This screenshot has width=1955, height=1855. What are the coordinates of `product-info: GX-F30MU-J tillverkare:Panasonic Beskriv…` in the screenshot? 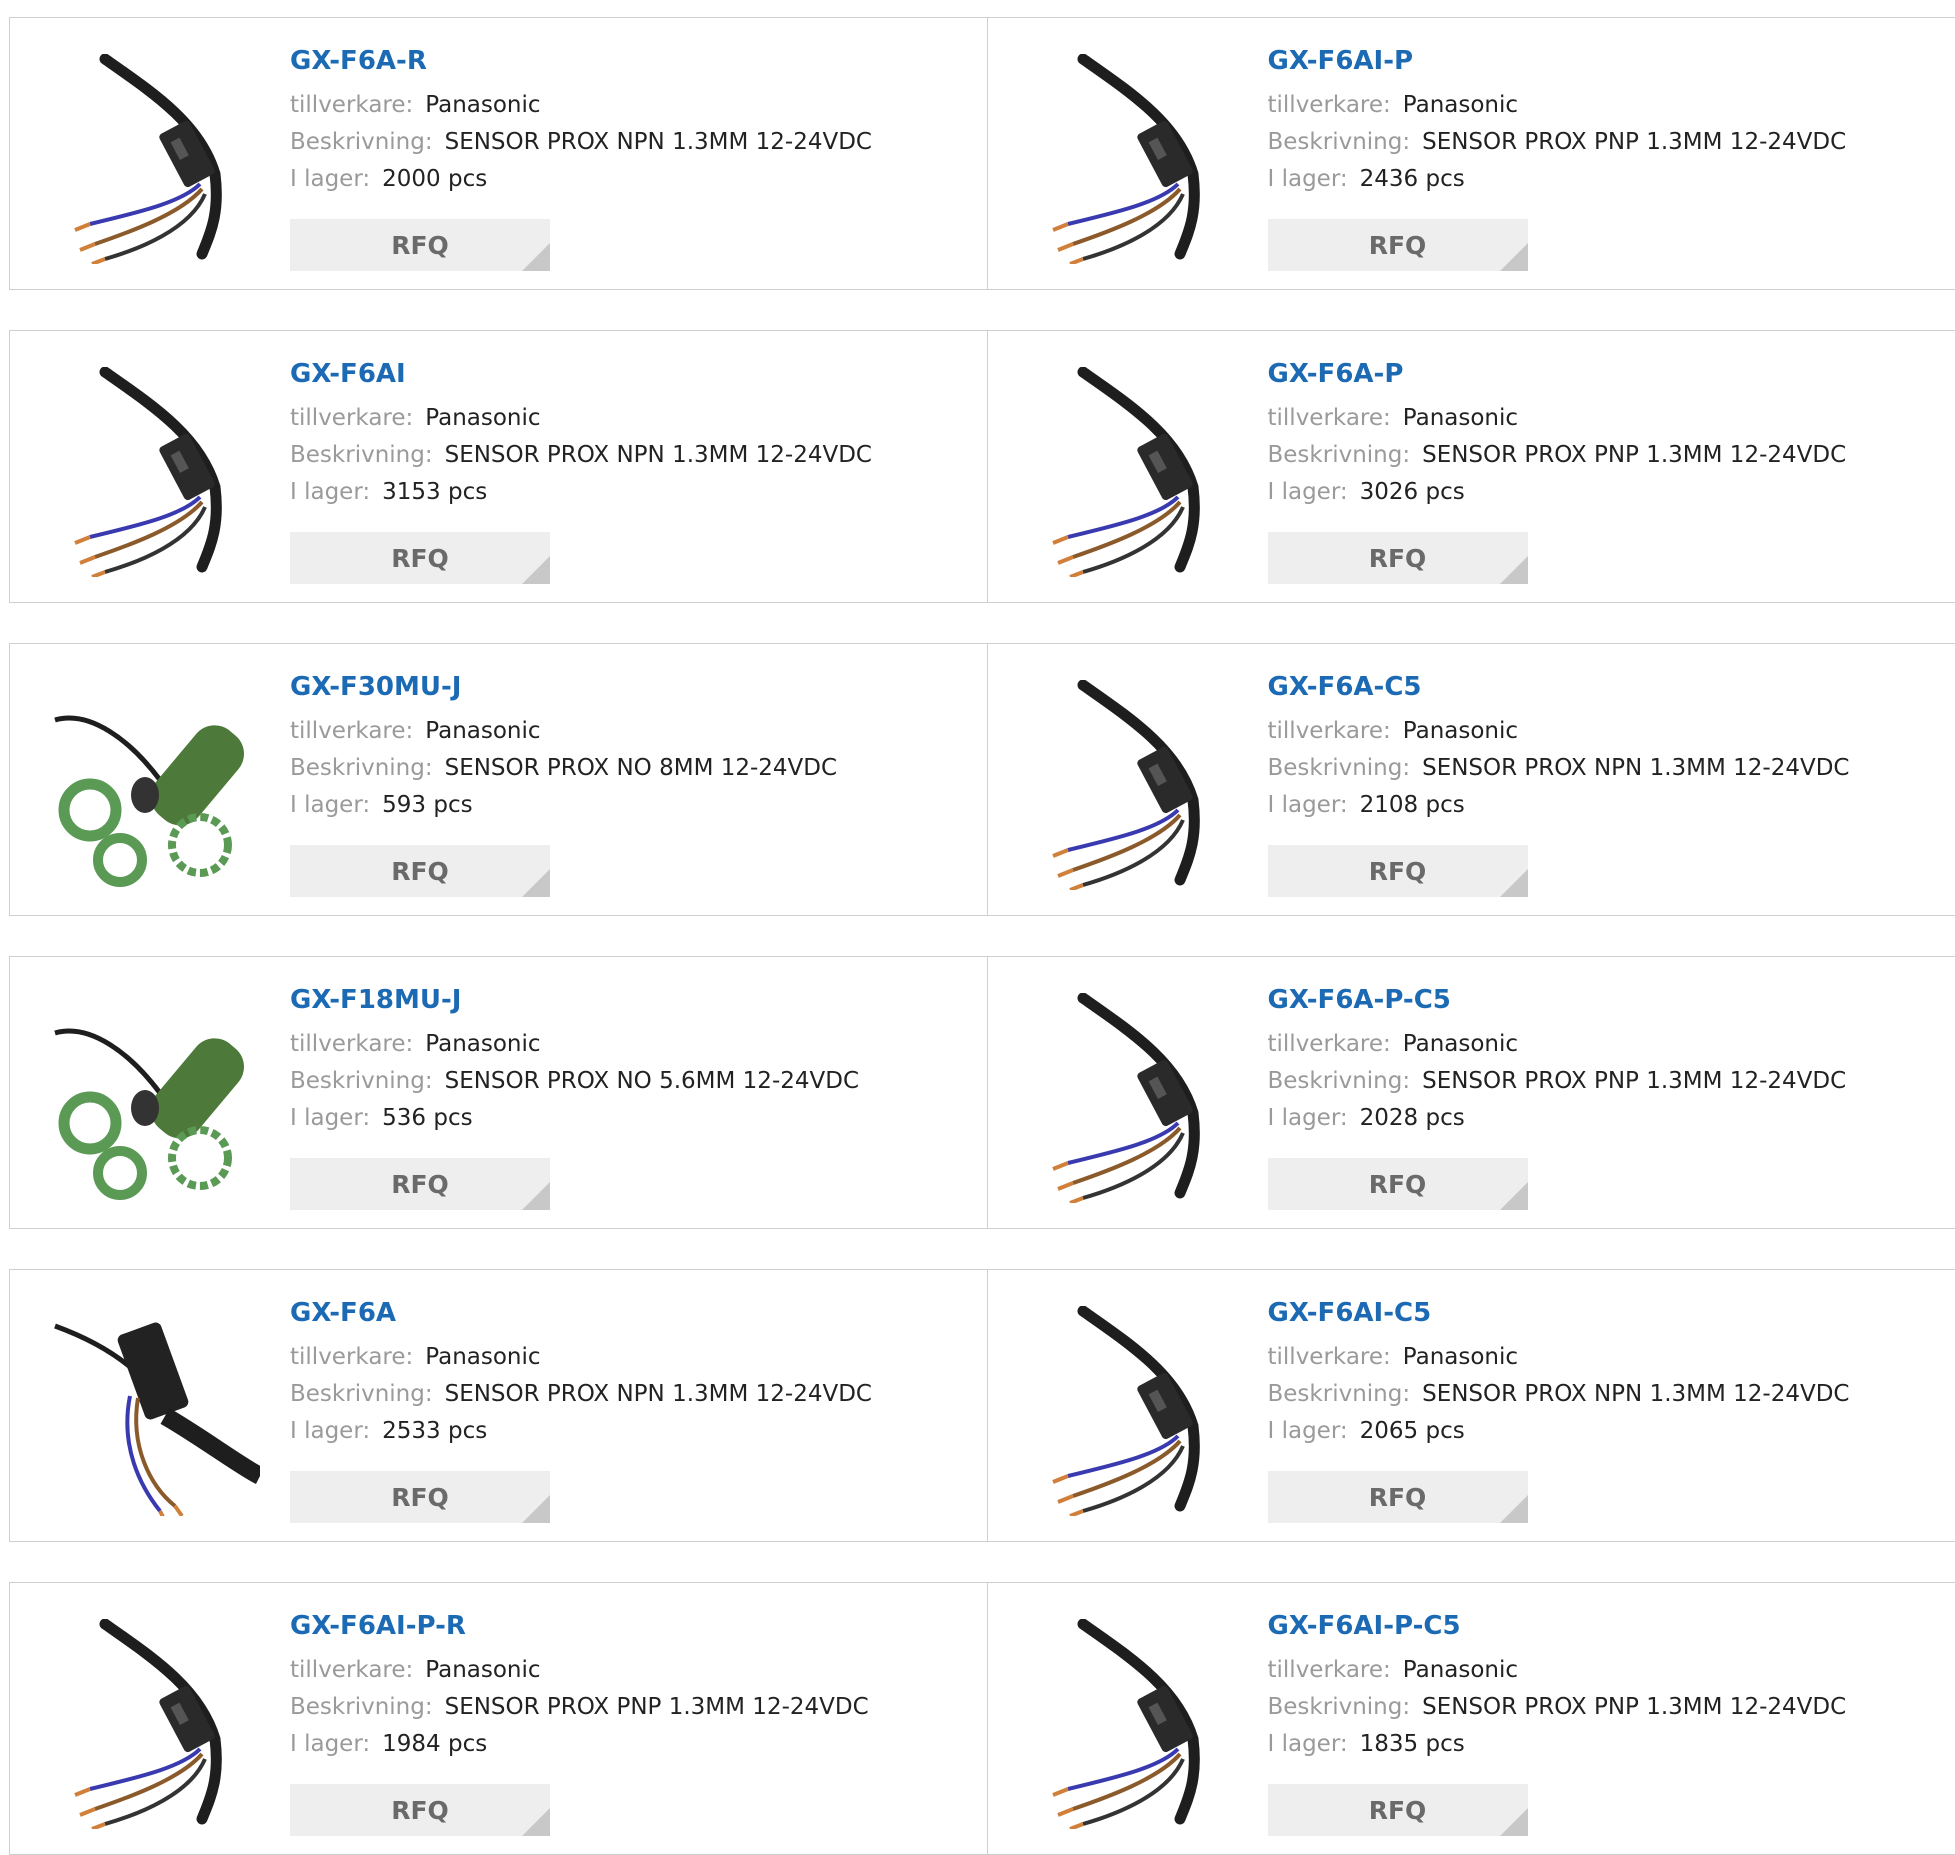 It's located at (563, 747).